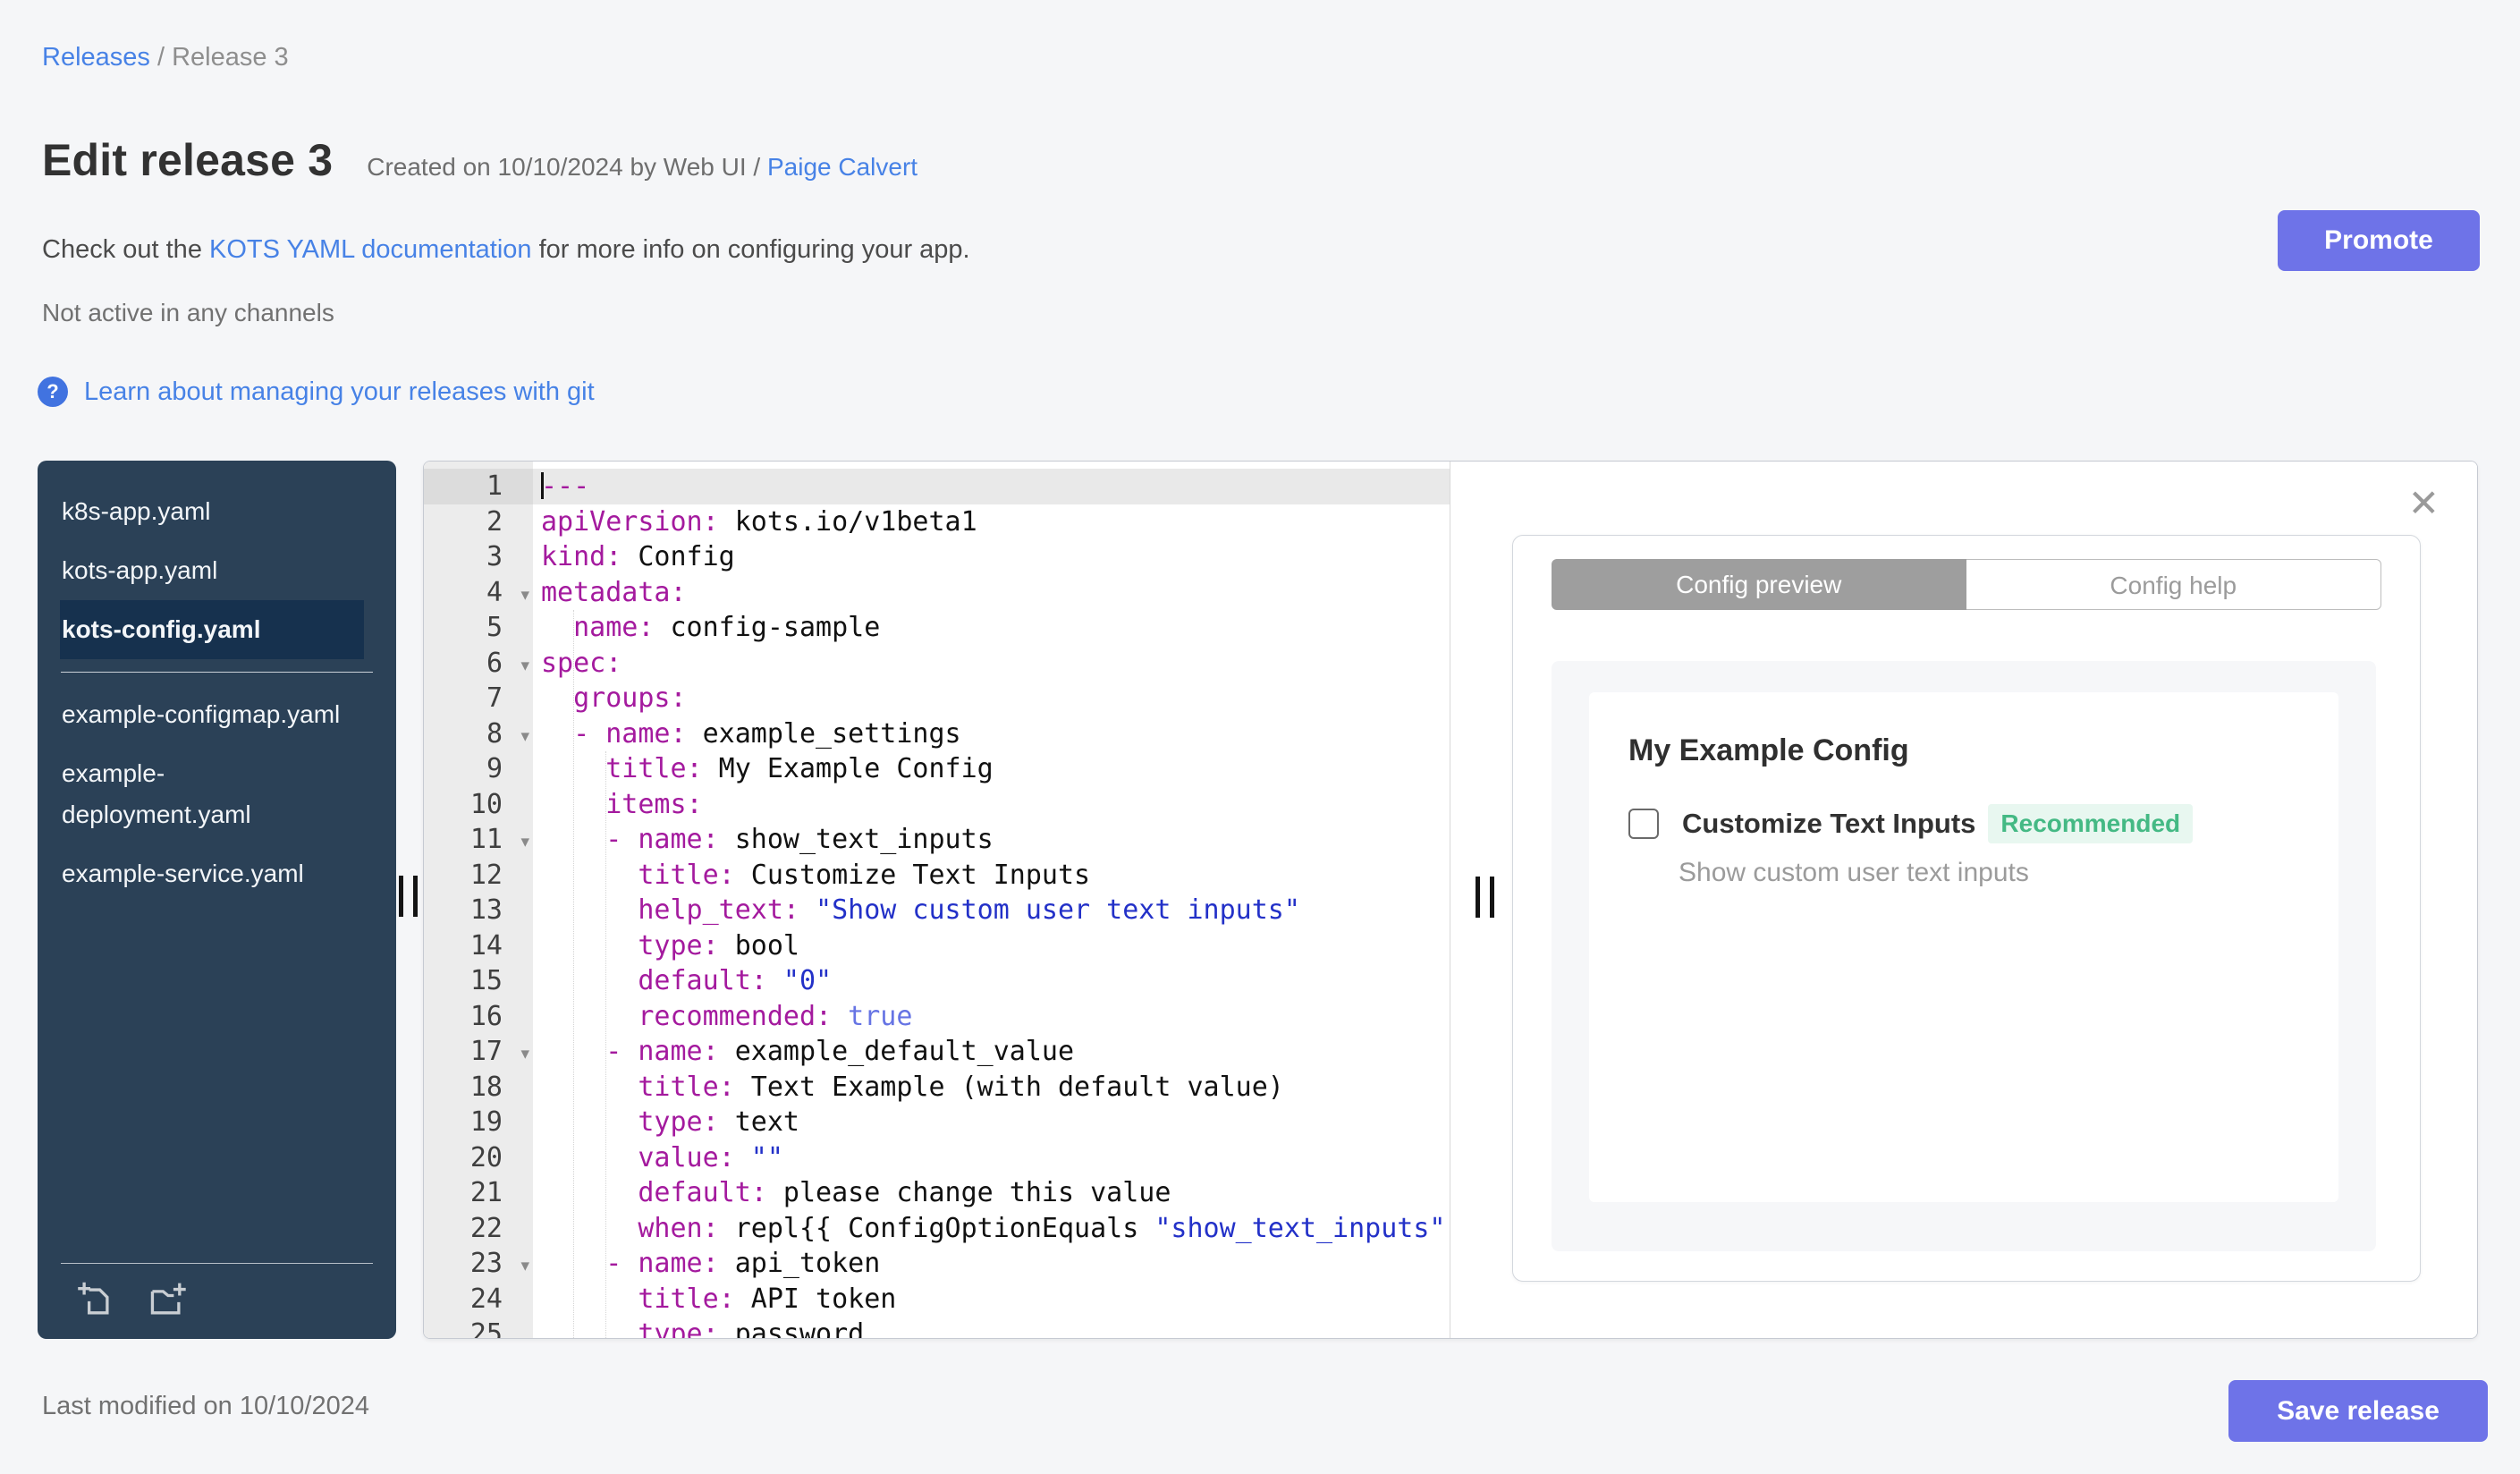  Describe the element at coordinates (478, 1193) in the screenshot. I see `line-number: 21` at that location.